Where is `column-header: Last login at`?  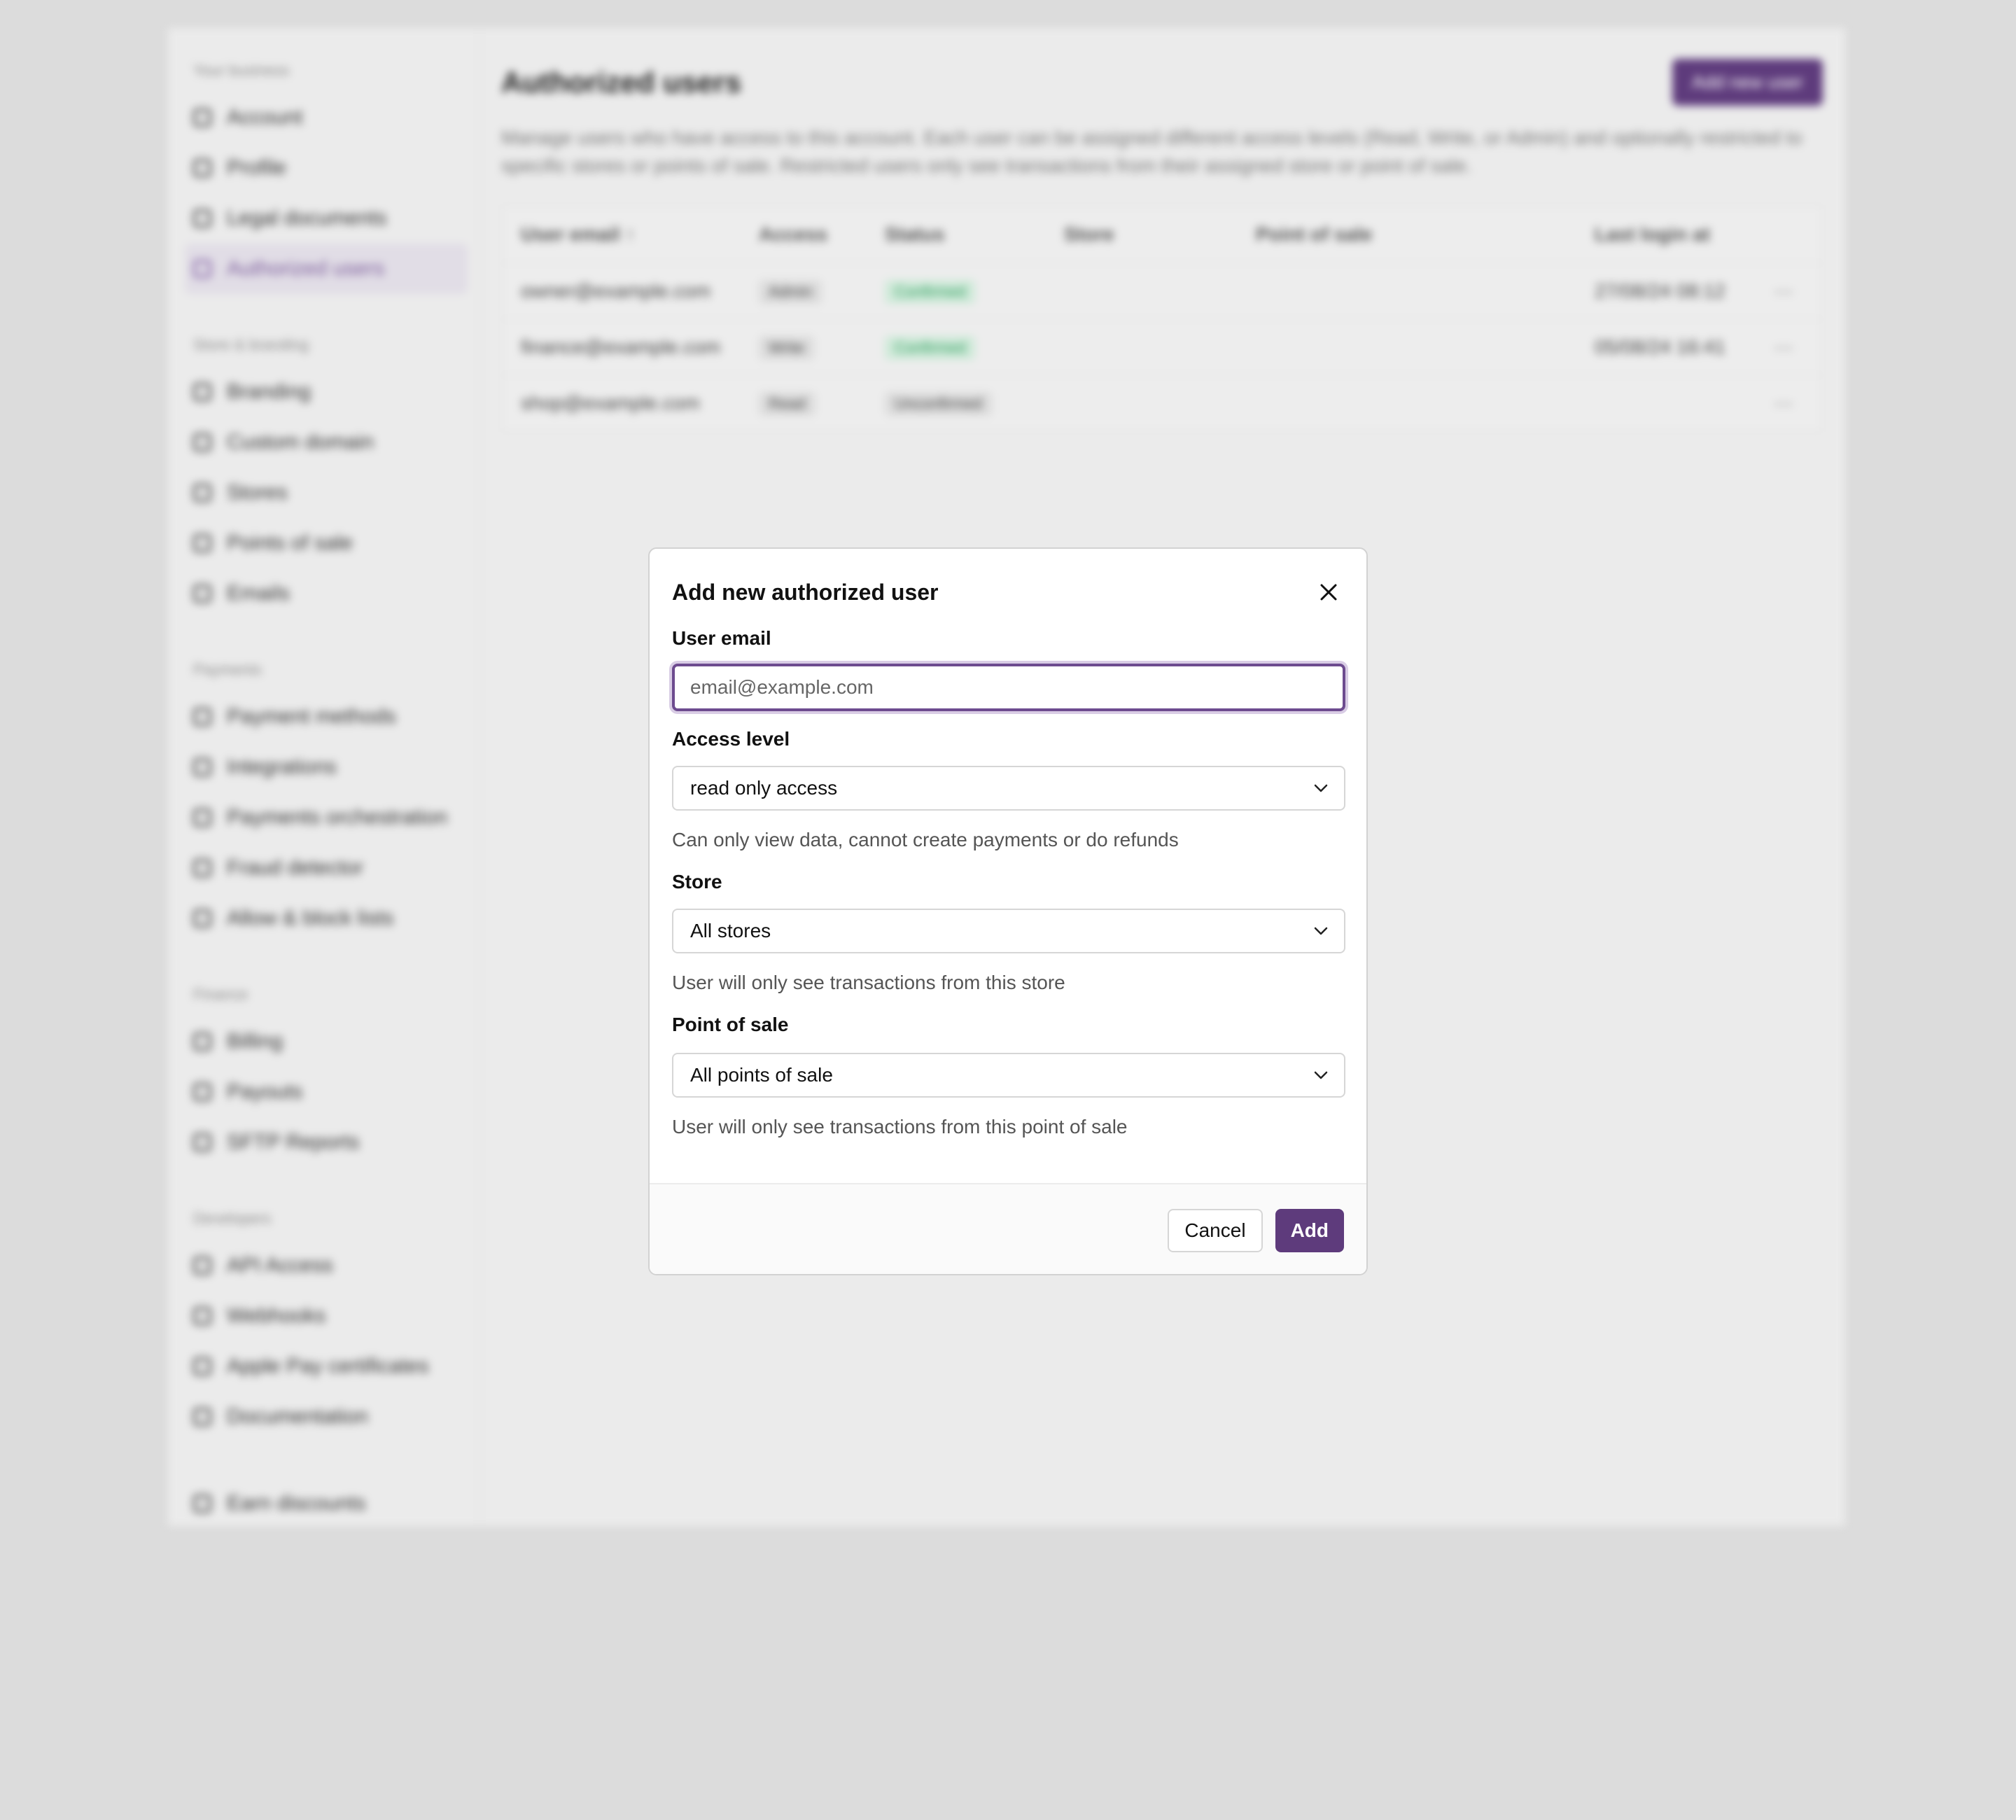
column-header: Last login at is located at coordinates (1684, 234).